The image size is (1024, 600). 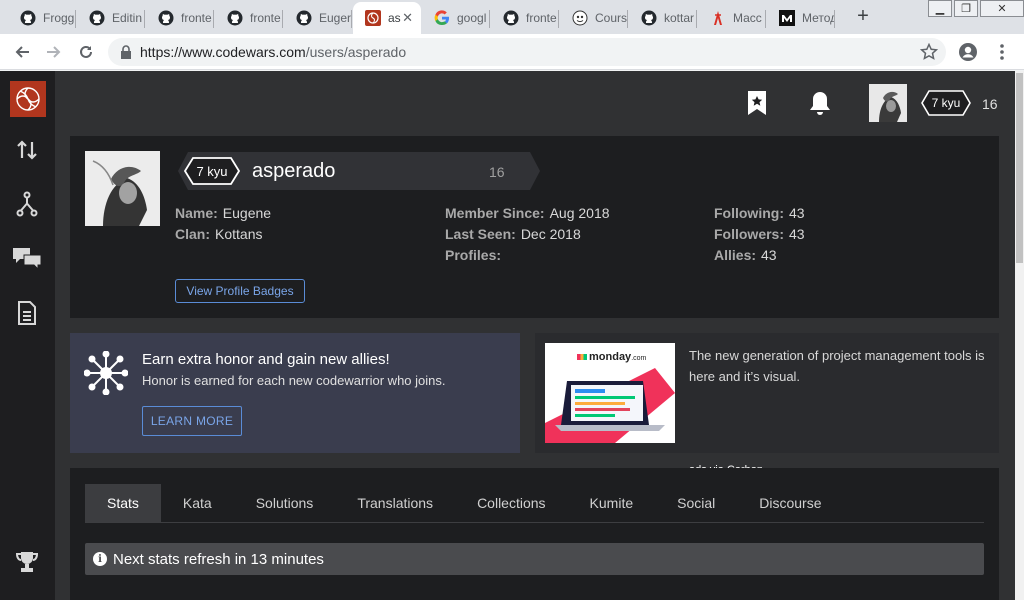 What do you see at coordinates (759, 213) in the screenshot?
I see `stat-following: Following: 43` at bounding box center [759, 213].